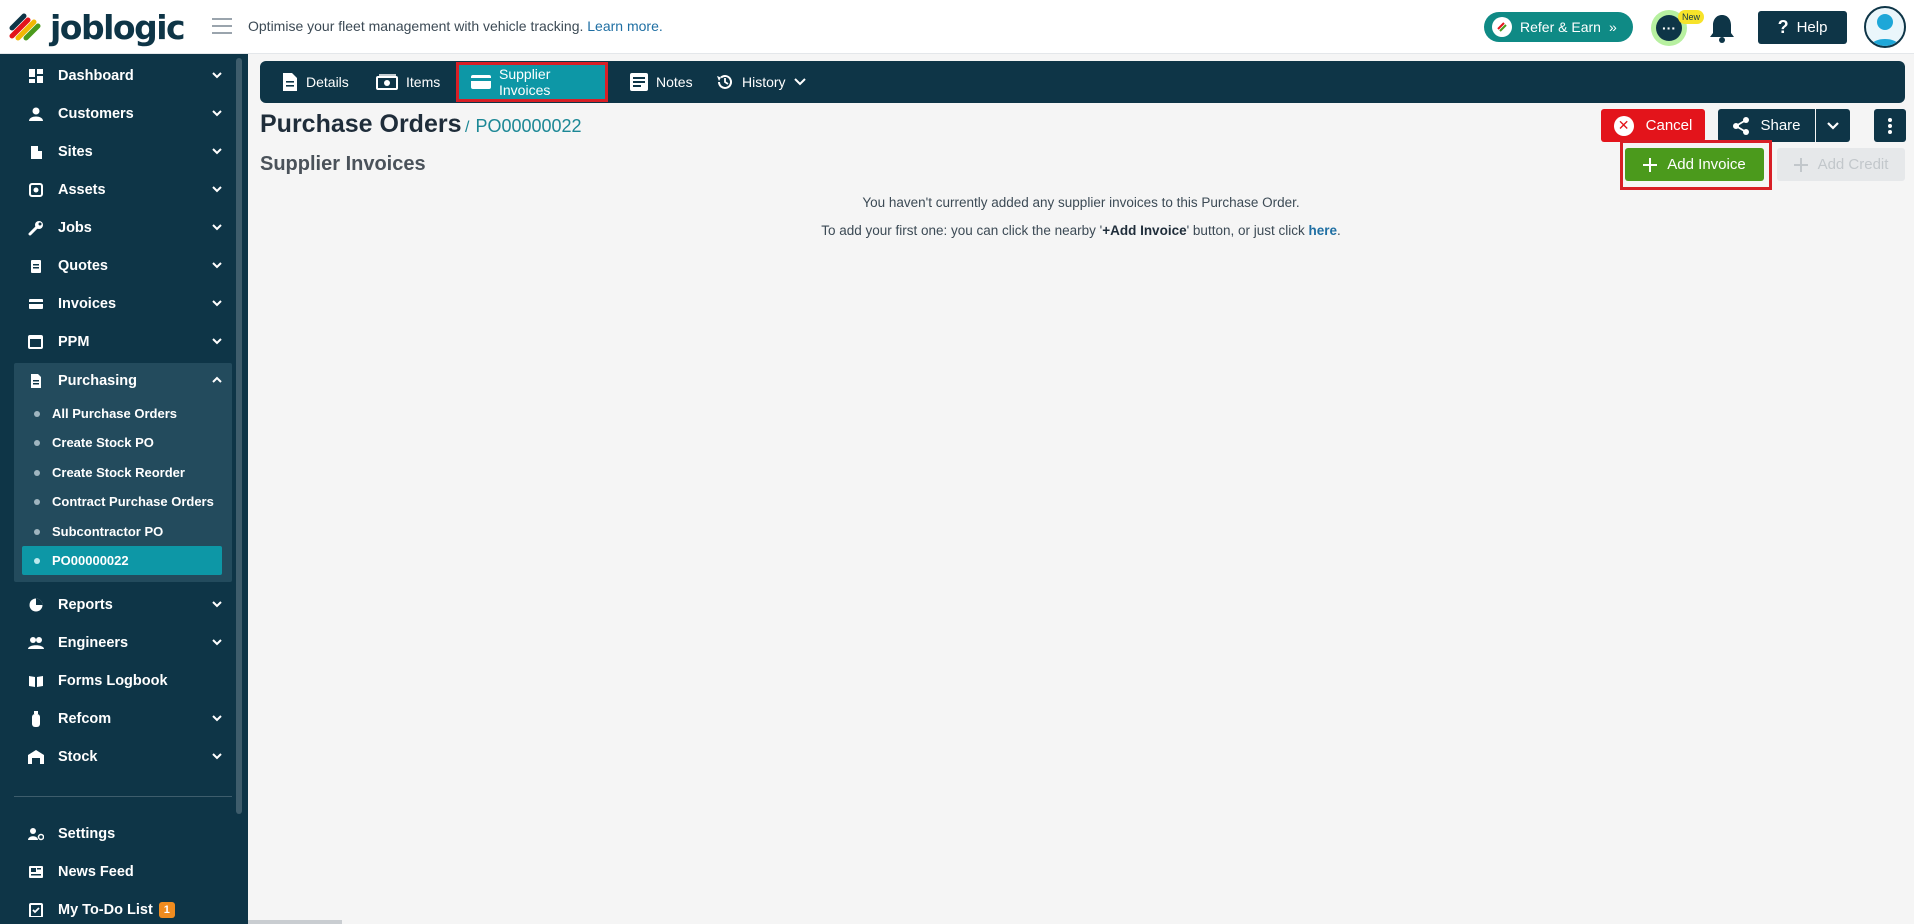 This screenshot has height=924, width=1914. Describe the element at coordinates (532, 82) in the screenshot. I see `tab-supplier-invoices: Supplier Invoices` at that location.